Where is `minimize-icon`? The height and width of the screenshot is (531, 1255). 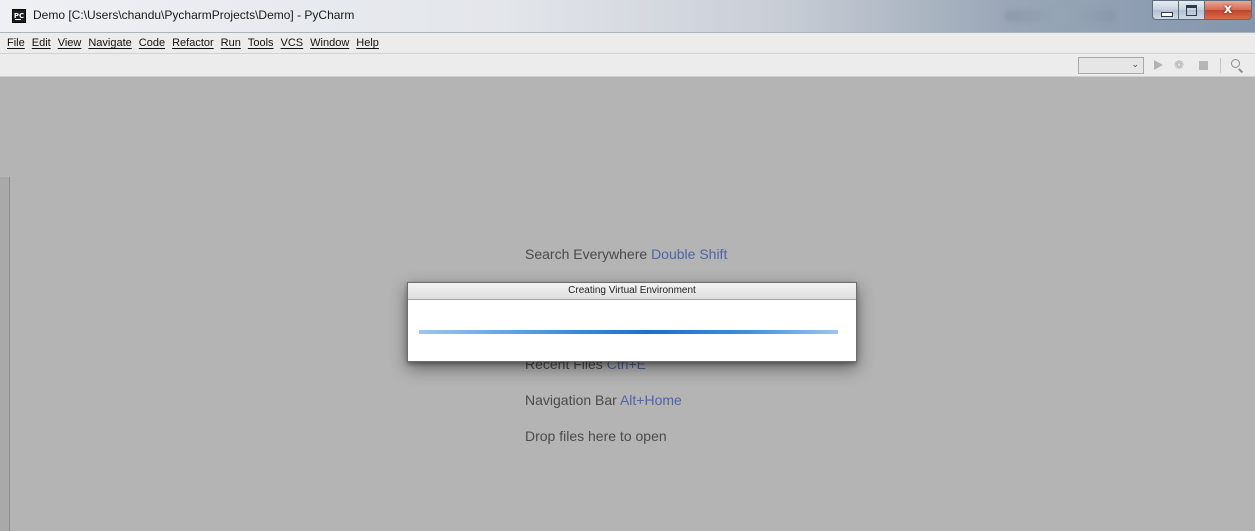 minimize-icon is located at coordinates (1167, 14).